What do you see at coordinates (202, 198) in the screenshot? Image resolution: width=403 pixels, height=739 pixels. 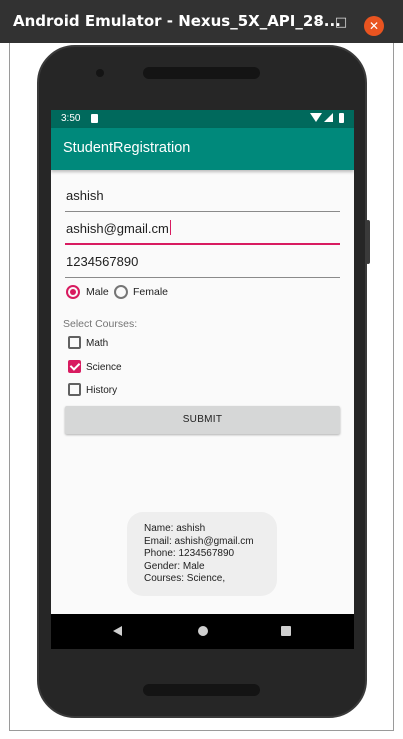 I see `name-field: ashish` at bounding box center [202, 198].